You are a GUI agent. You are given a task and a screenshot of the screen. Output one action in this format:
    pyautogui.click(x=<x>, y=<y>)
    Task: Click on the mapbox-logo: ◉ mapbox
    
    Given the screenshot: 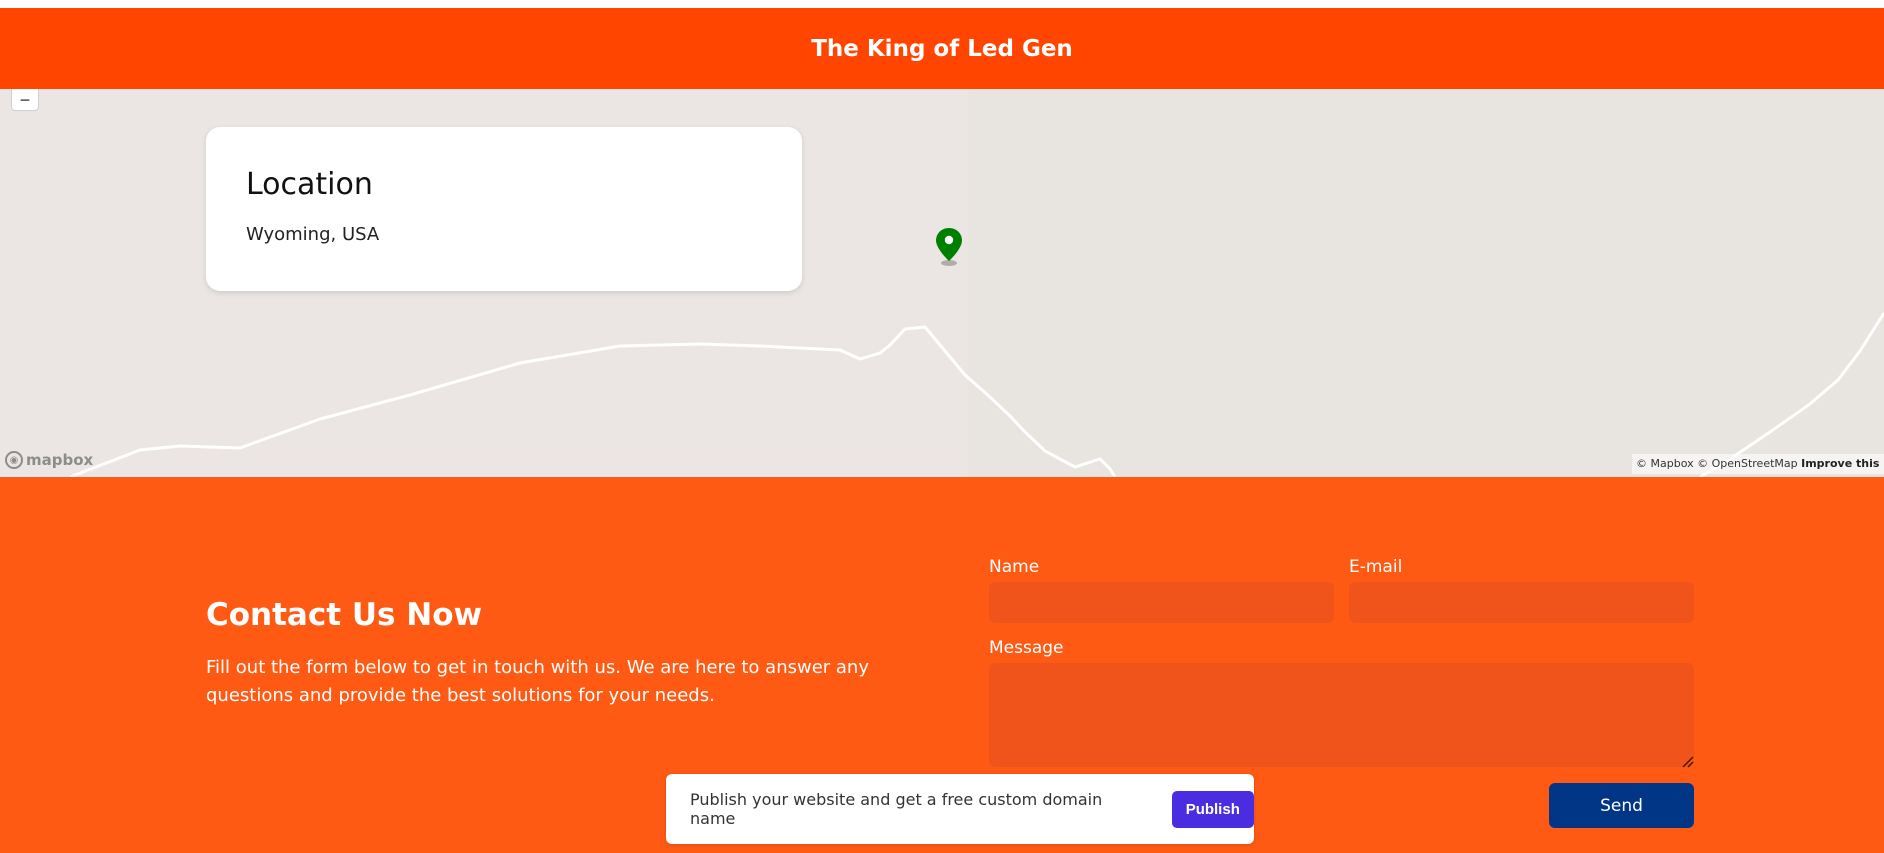 What is the action you would take?
    pyautogui.click(x=49, y=460)
    